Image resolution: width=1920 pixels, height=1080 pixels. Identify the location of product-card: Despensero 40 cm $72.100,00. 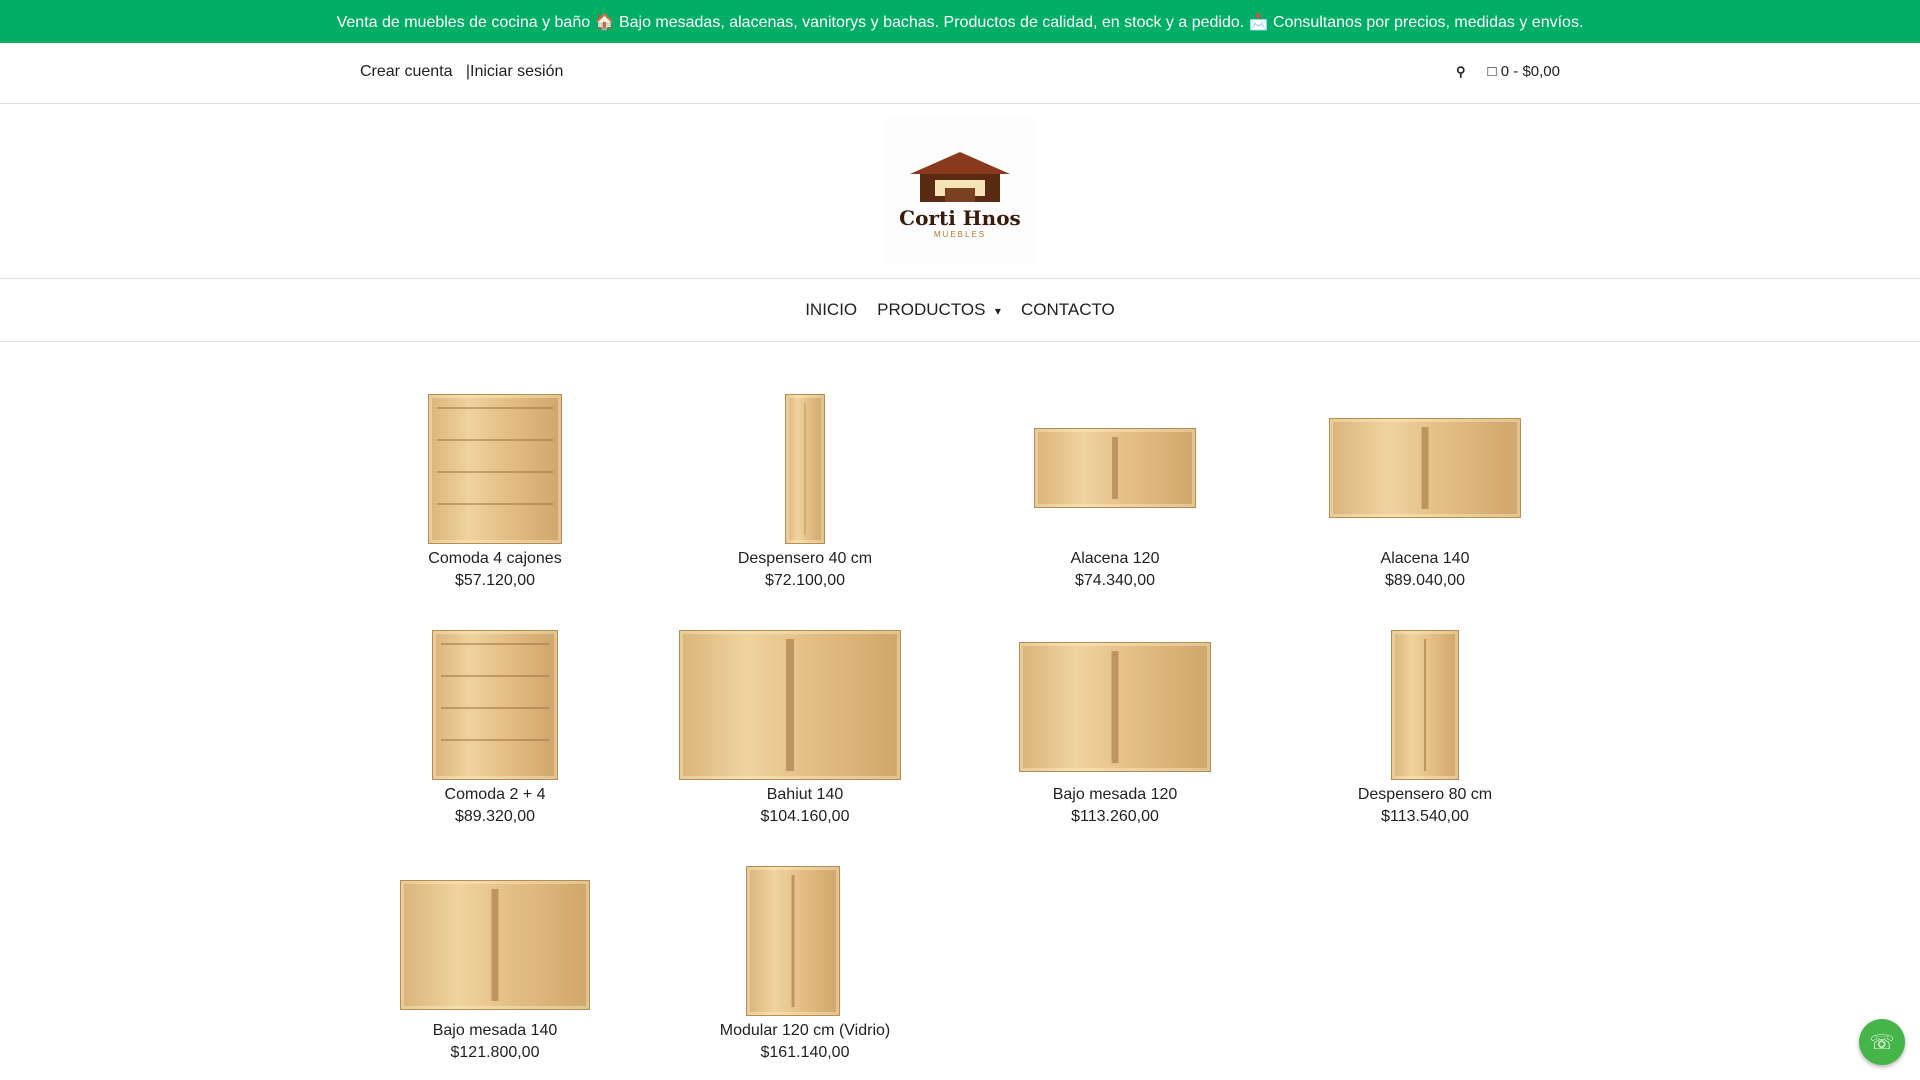
(805, 491).